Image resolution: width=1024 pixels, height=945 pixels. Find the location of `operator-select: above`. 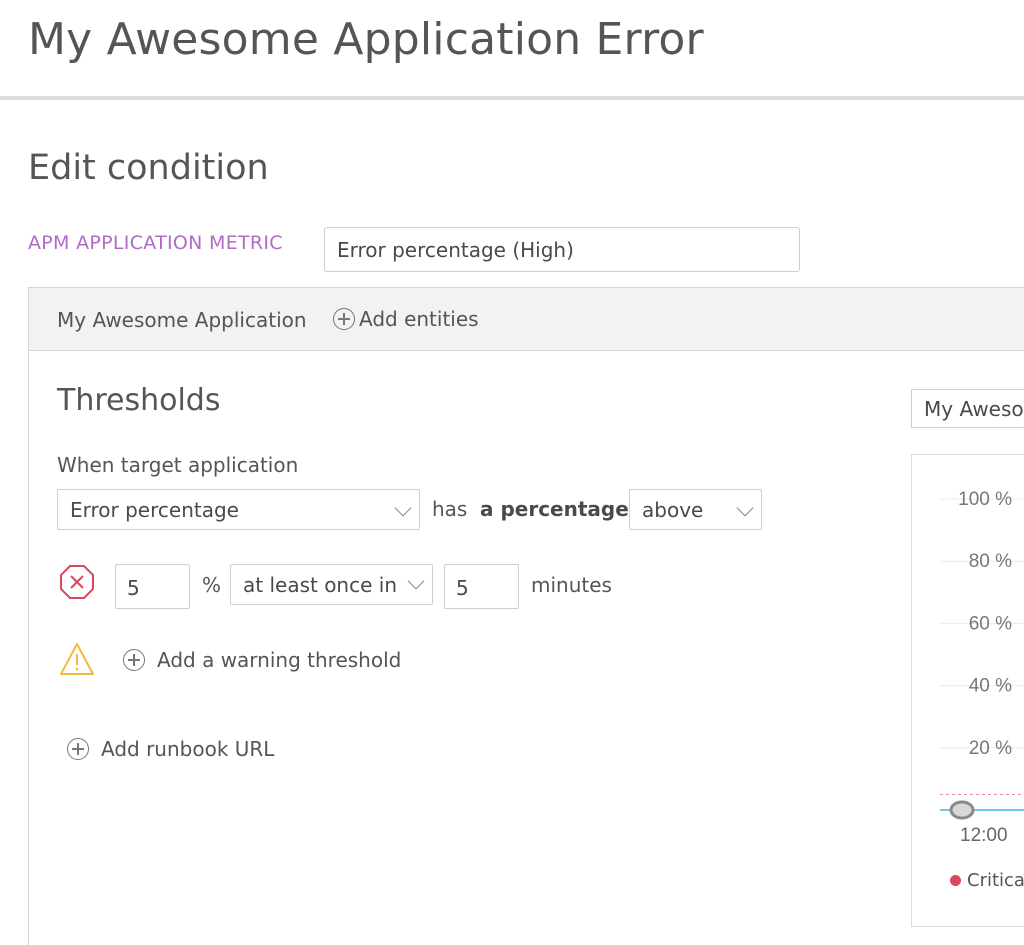

operator-select: above is located at coordinates (695, 509).